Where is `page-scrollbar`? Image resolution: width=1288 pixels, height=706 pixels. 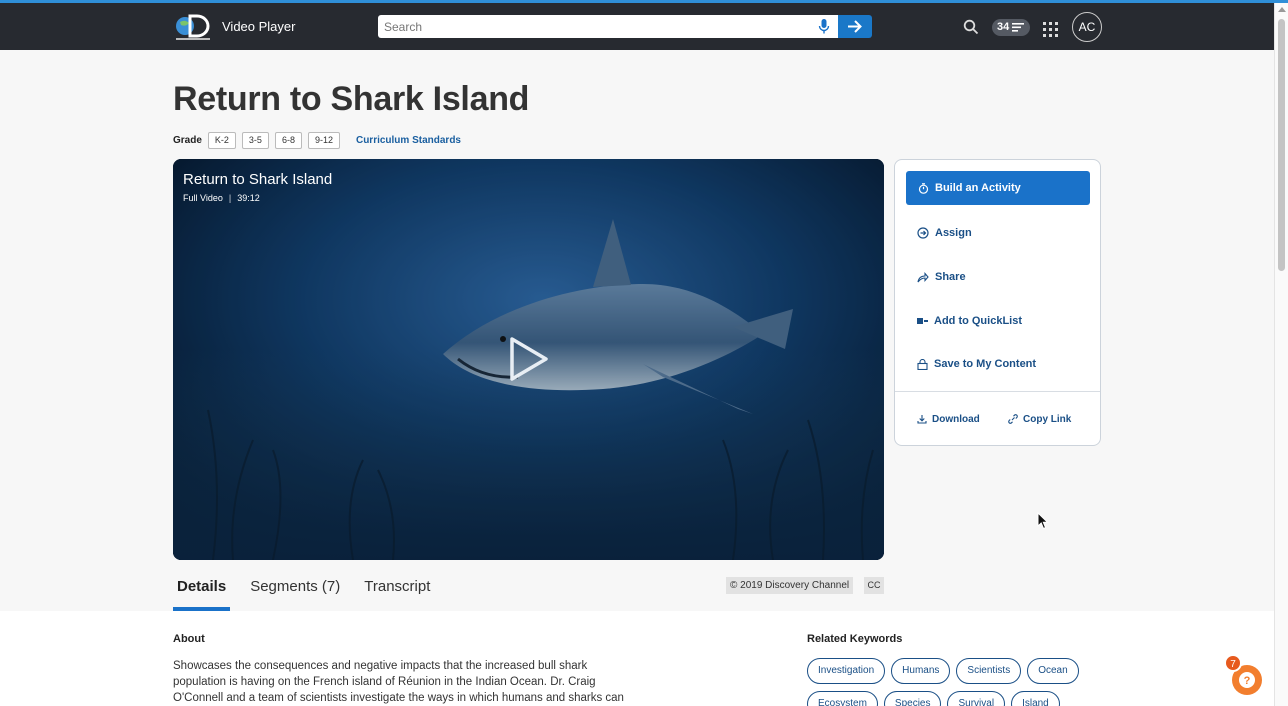
page-scrollbar is located at coordinates (1281, 354).